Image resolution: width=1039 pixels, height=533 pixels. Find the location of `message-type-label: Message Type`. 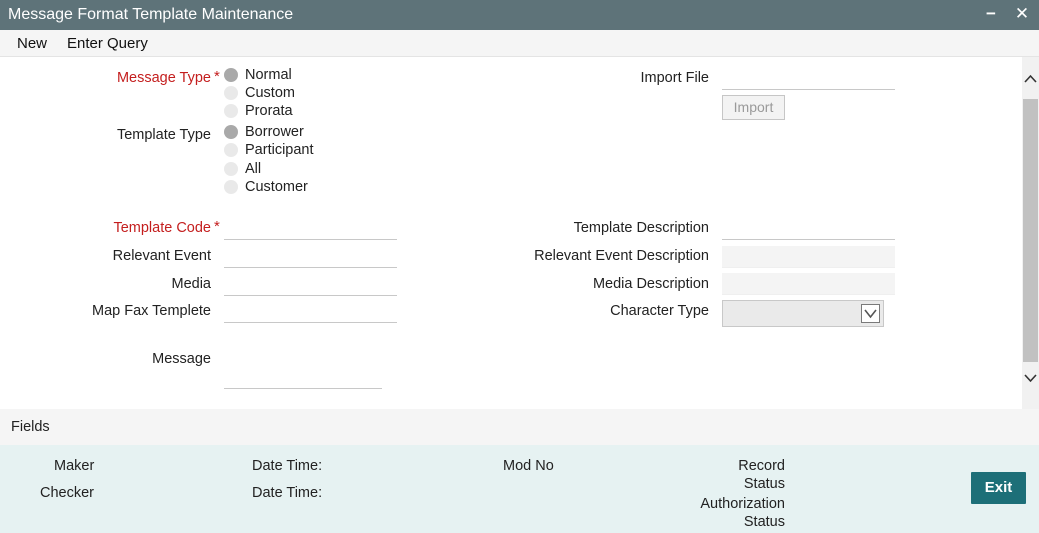

message-type-label: Message Type is located at coordinates (163, 78).